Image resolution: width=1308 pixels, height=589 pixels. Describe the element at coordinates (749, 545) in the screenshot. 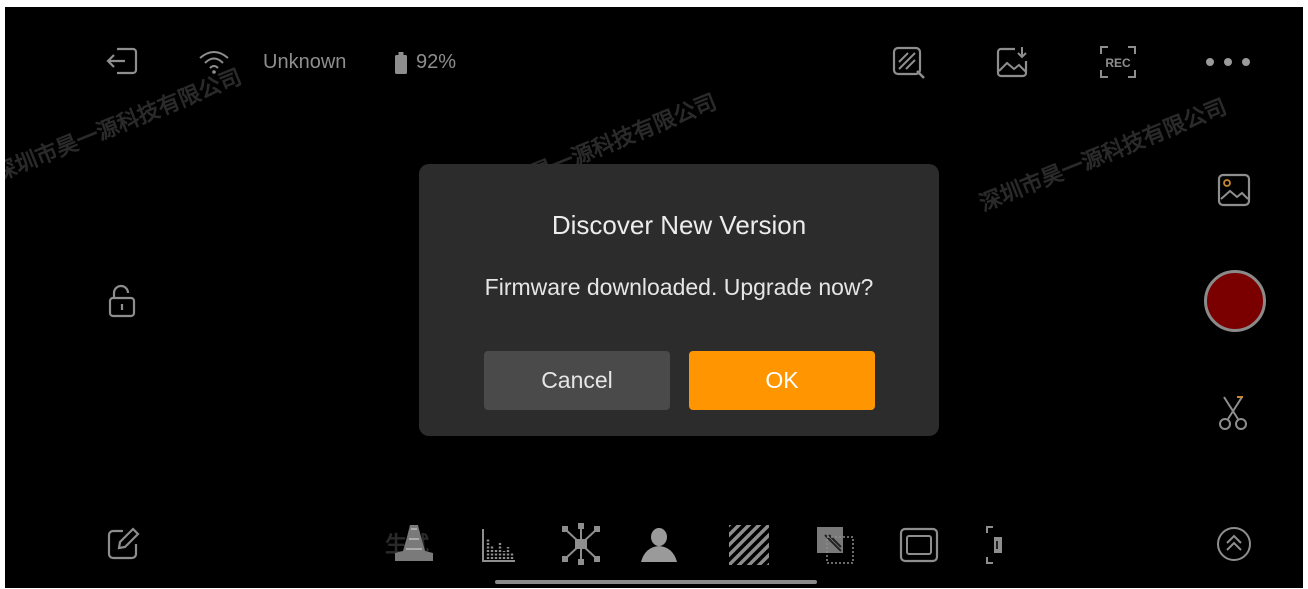

I see `zebra-icon` at that location.